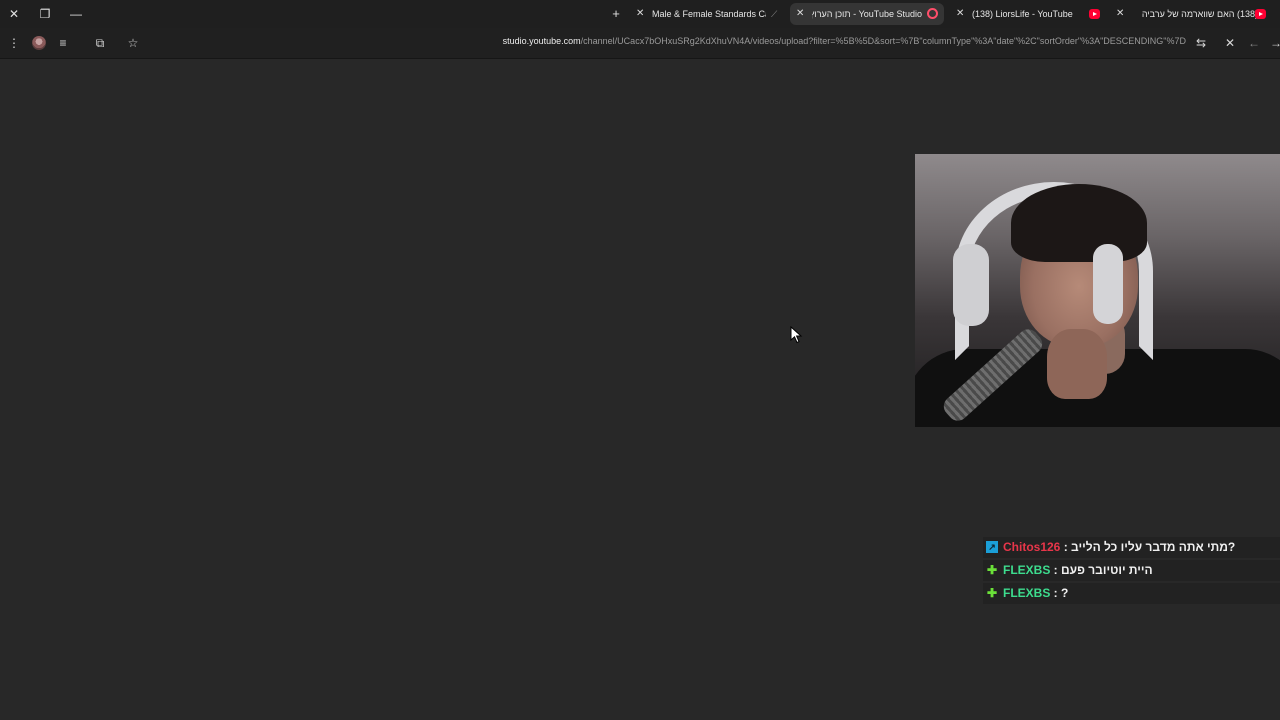 Image resolution: width=1280 pixels, height=720 pixels. What do you see at coordinates (1274, 43) in the screenshot?
I see `forward-arrow-icon: →` at bounding box center [1274, 43].